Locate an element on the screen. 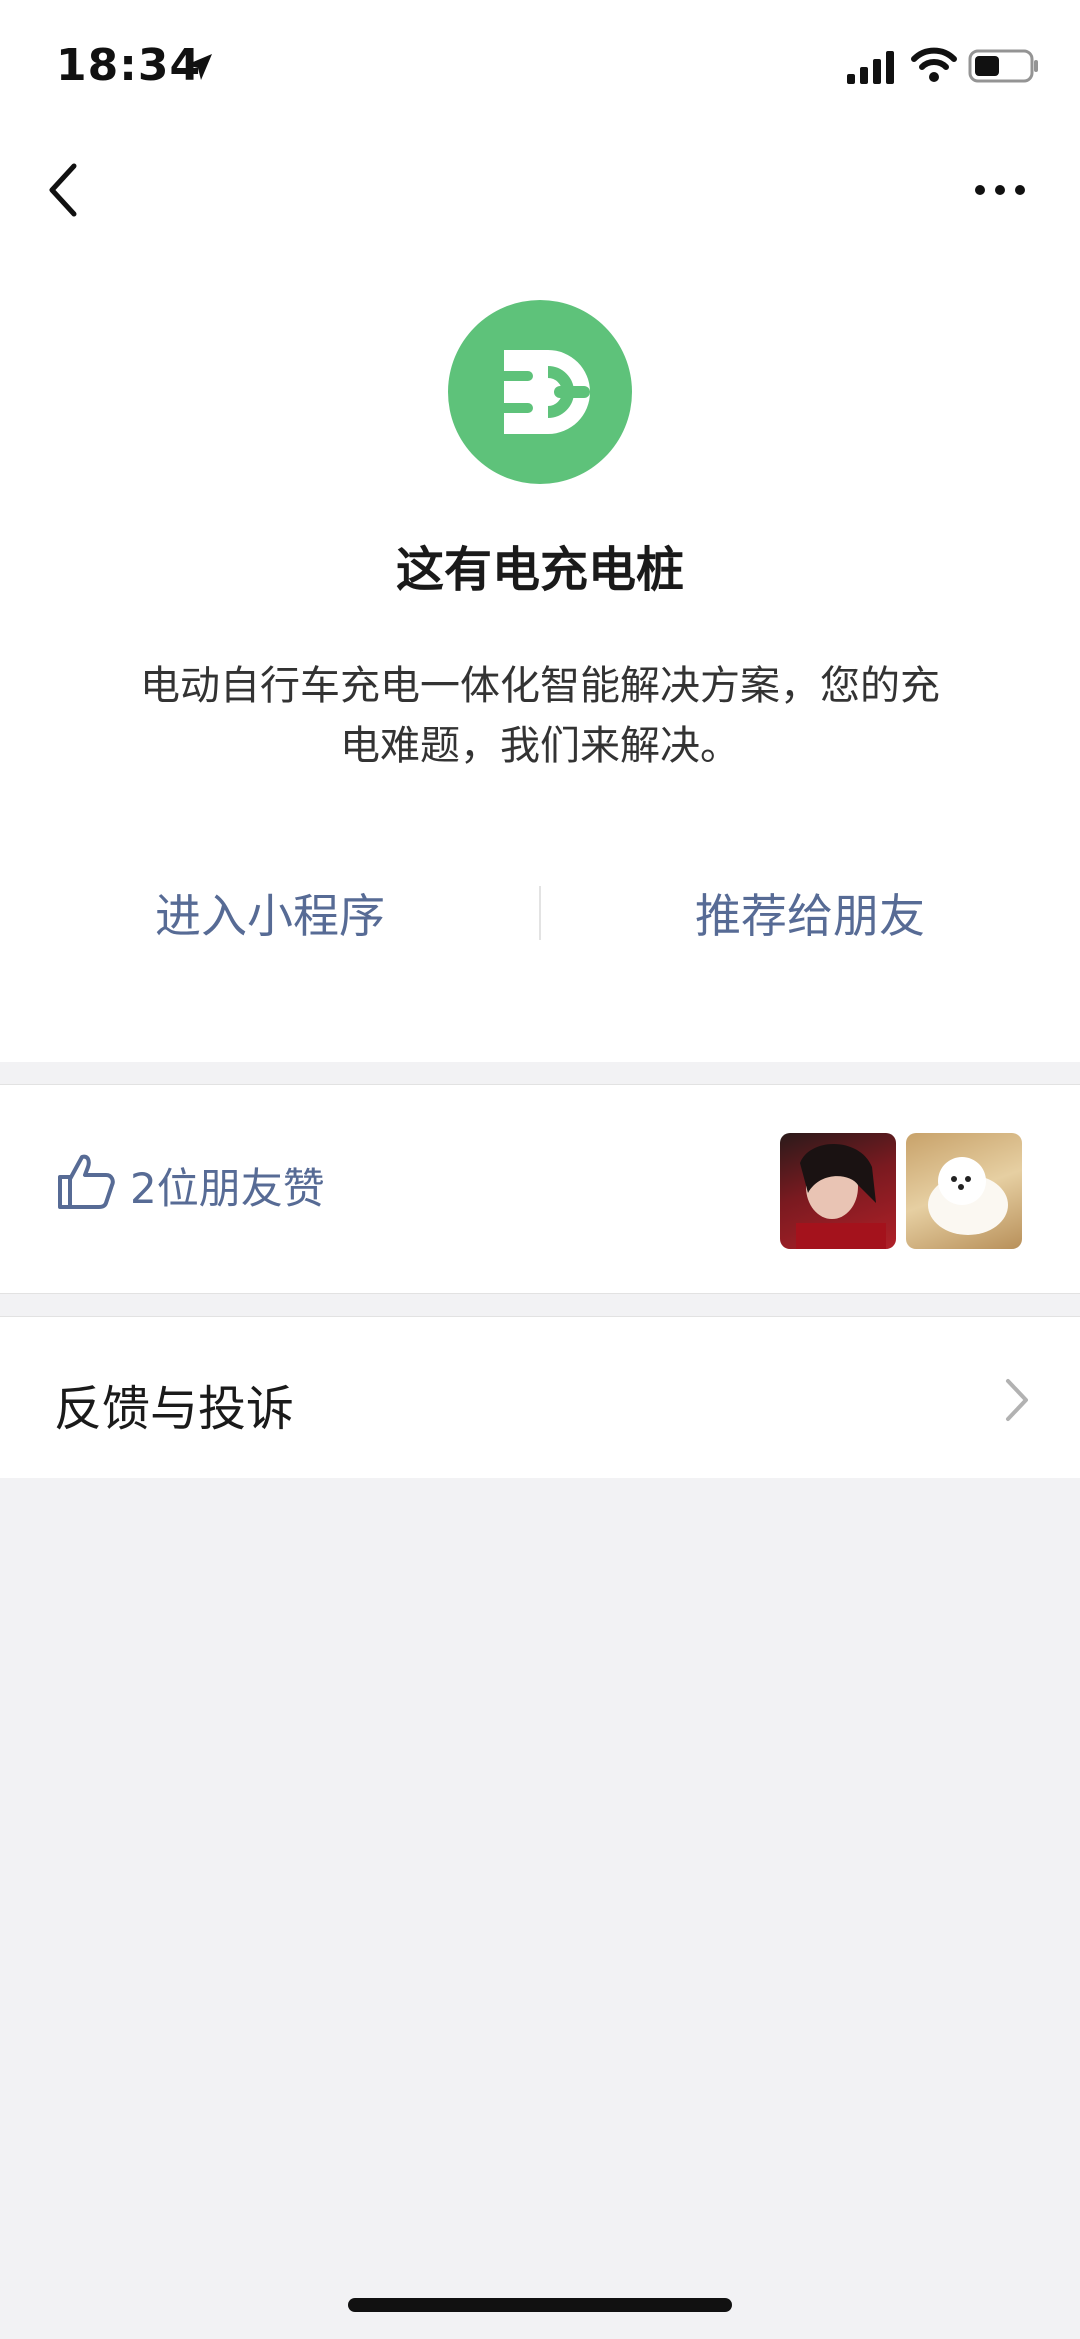 Image resolution: width=1080 pixels, height=2339 pixels. action-buttons: 进入小程序 推荐给朋友 is located at coordinates (540, 918).